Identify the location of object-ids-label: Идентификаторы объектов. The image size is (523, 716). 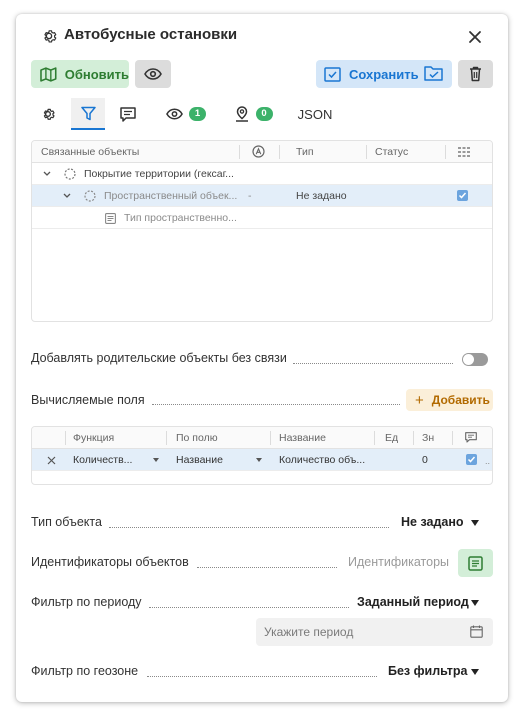
(110, 562).